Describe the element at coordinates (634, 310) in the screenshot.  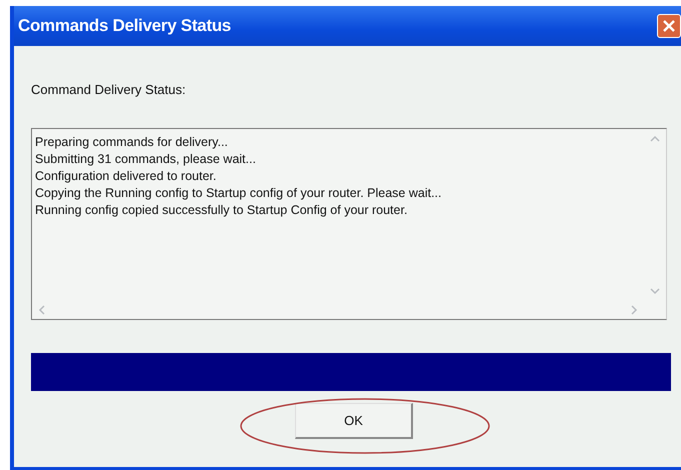
I see `scroll-right-icon` at that location.